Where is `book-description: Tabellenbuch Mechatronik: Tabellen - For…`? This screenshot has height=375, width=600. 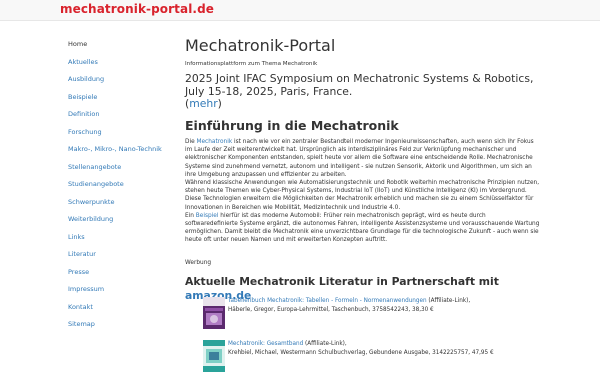 book-description: Tabellenbuch Mechatronik: Tabellen - For… is located at coordinates (378, 305).